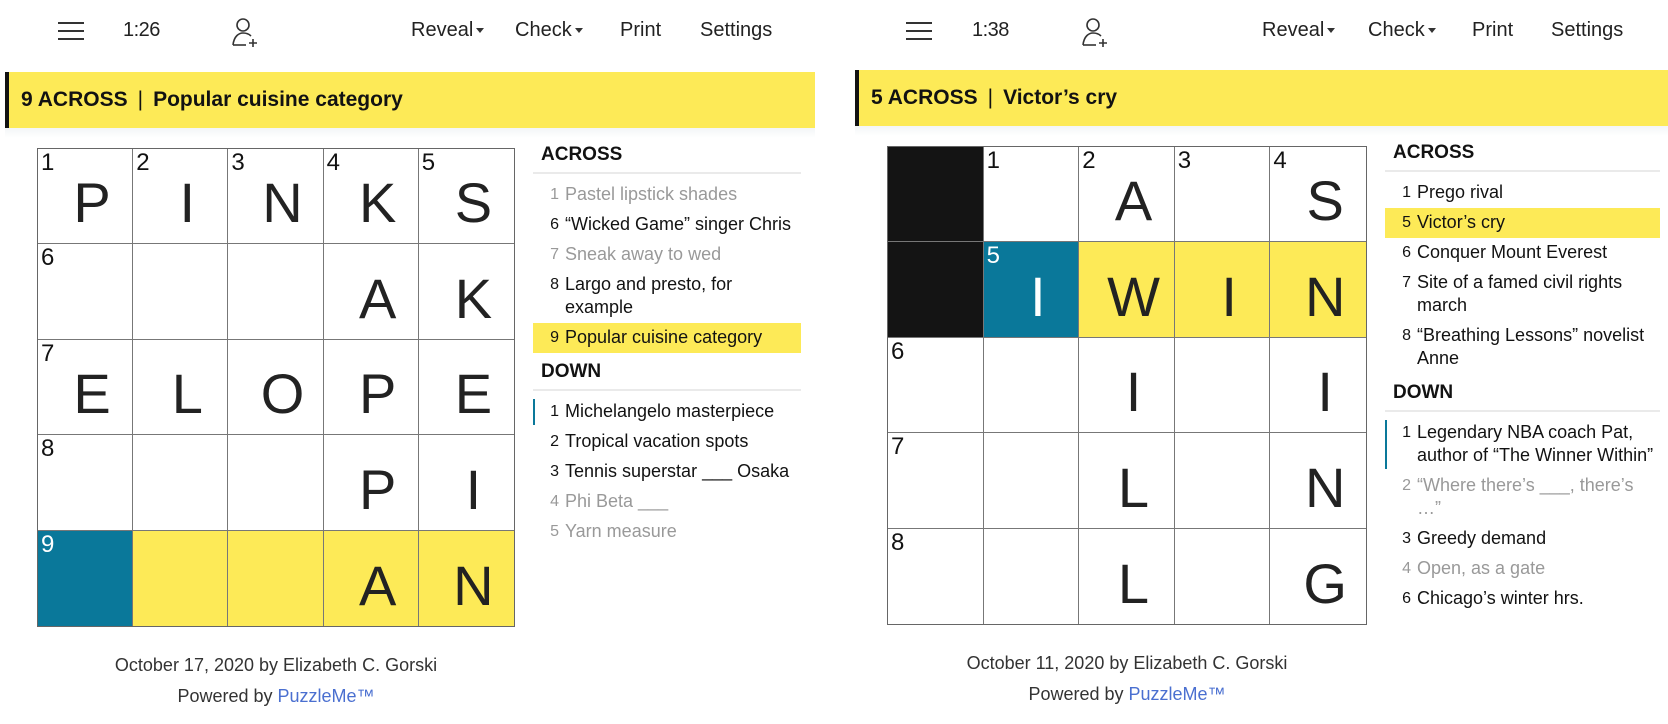  I want to click on reveal-label: Reveal, so click(1293, 30).